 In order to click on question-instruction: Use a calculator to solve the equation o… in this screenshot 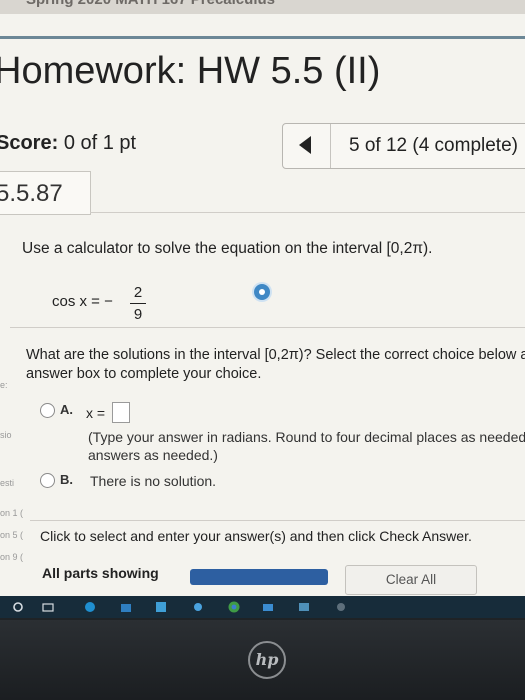, I will do `click(227, 248)`.